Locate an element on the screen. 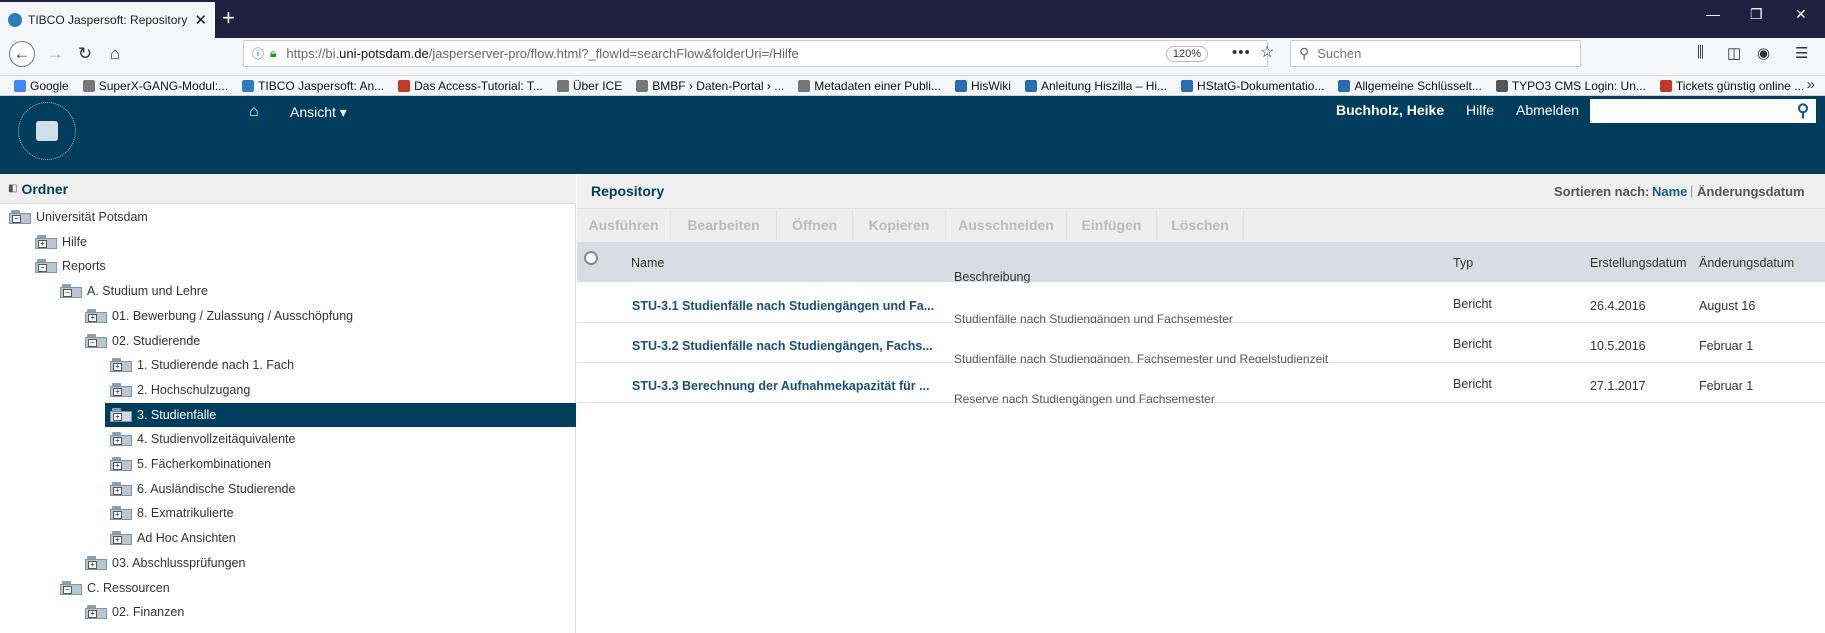 The height and width of the screenshot is (633, 1825). library-icon: ⫼ is located at coordinates (1700, 52).